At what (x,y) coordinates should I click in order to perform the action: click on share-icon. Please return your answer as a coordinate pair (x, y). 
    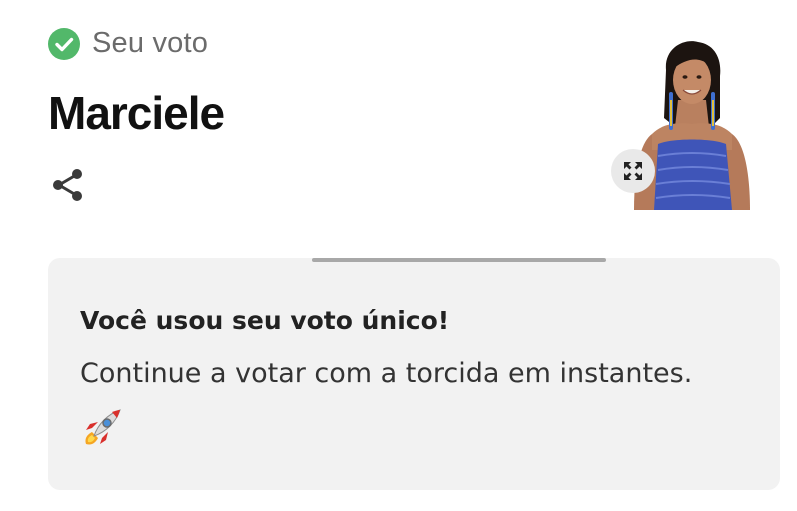
    Looking at the image, I should click on (67, 185).